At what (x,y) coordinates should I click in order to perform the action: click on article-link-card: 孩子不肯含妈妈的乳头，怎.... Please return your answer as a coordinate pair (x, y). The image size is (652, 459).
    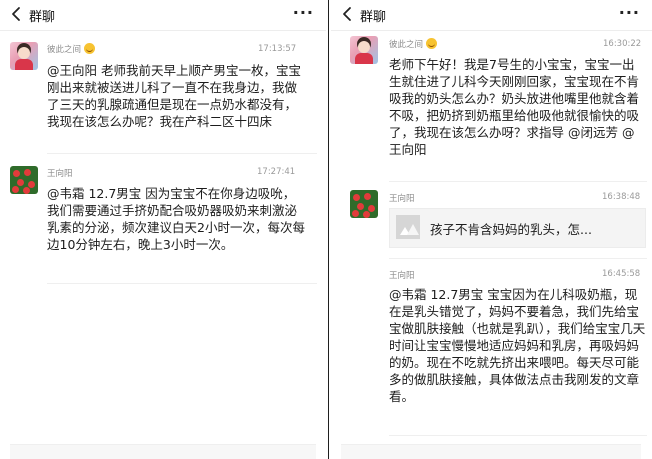
    Looking at the image, I should click on (517, 228).